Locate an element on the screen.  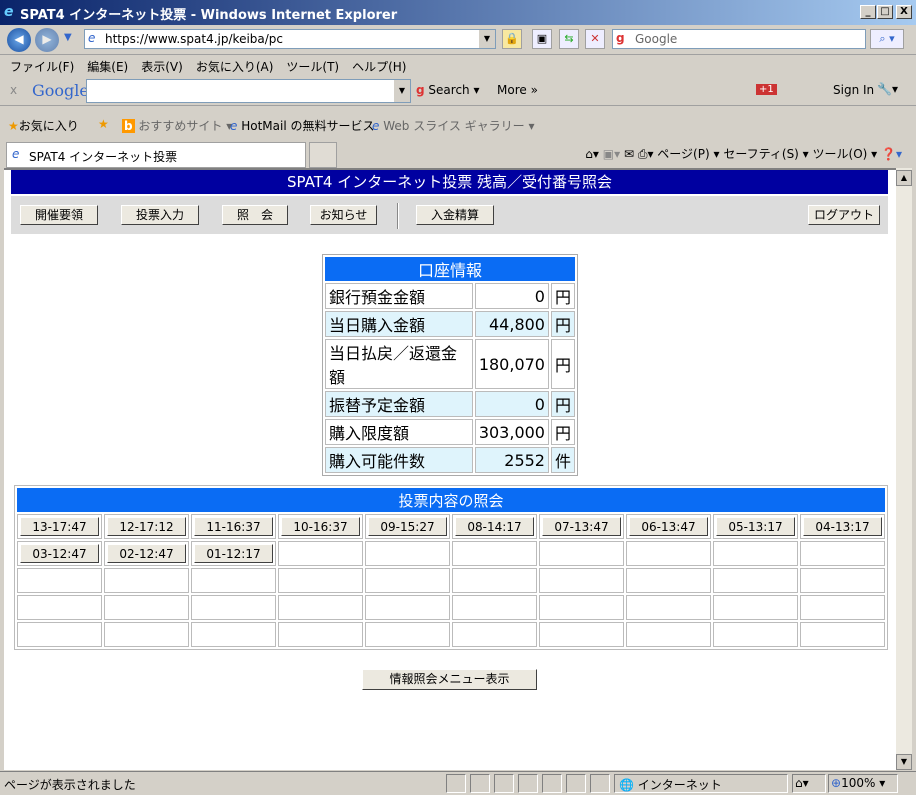
protected-mode-icon: ⌂▾ is located at coordinates (809, 783).